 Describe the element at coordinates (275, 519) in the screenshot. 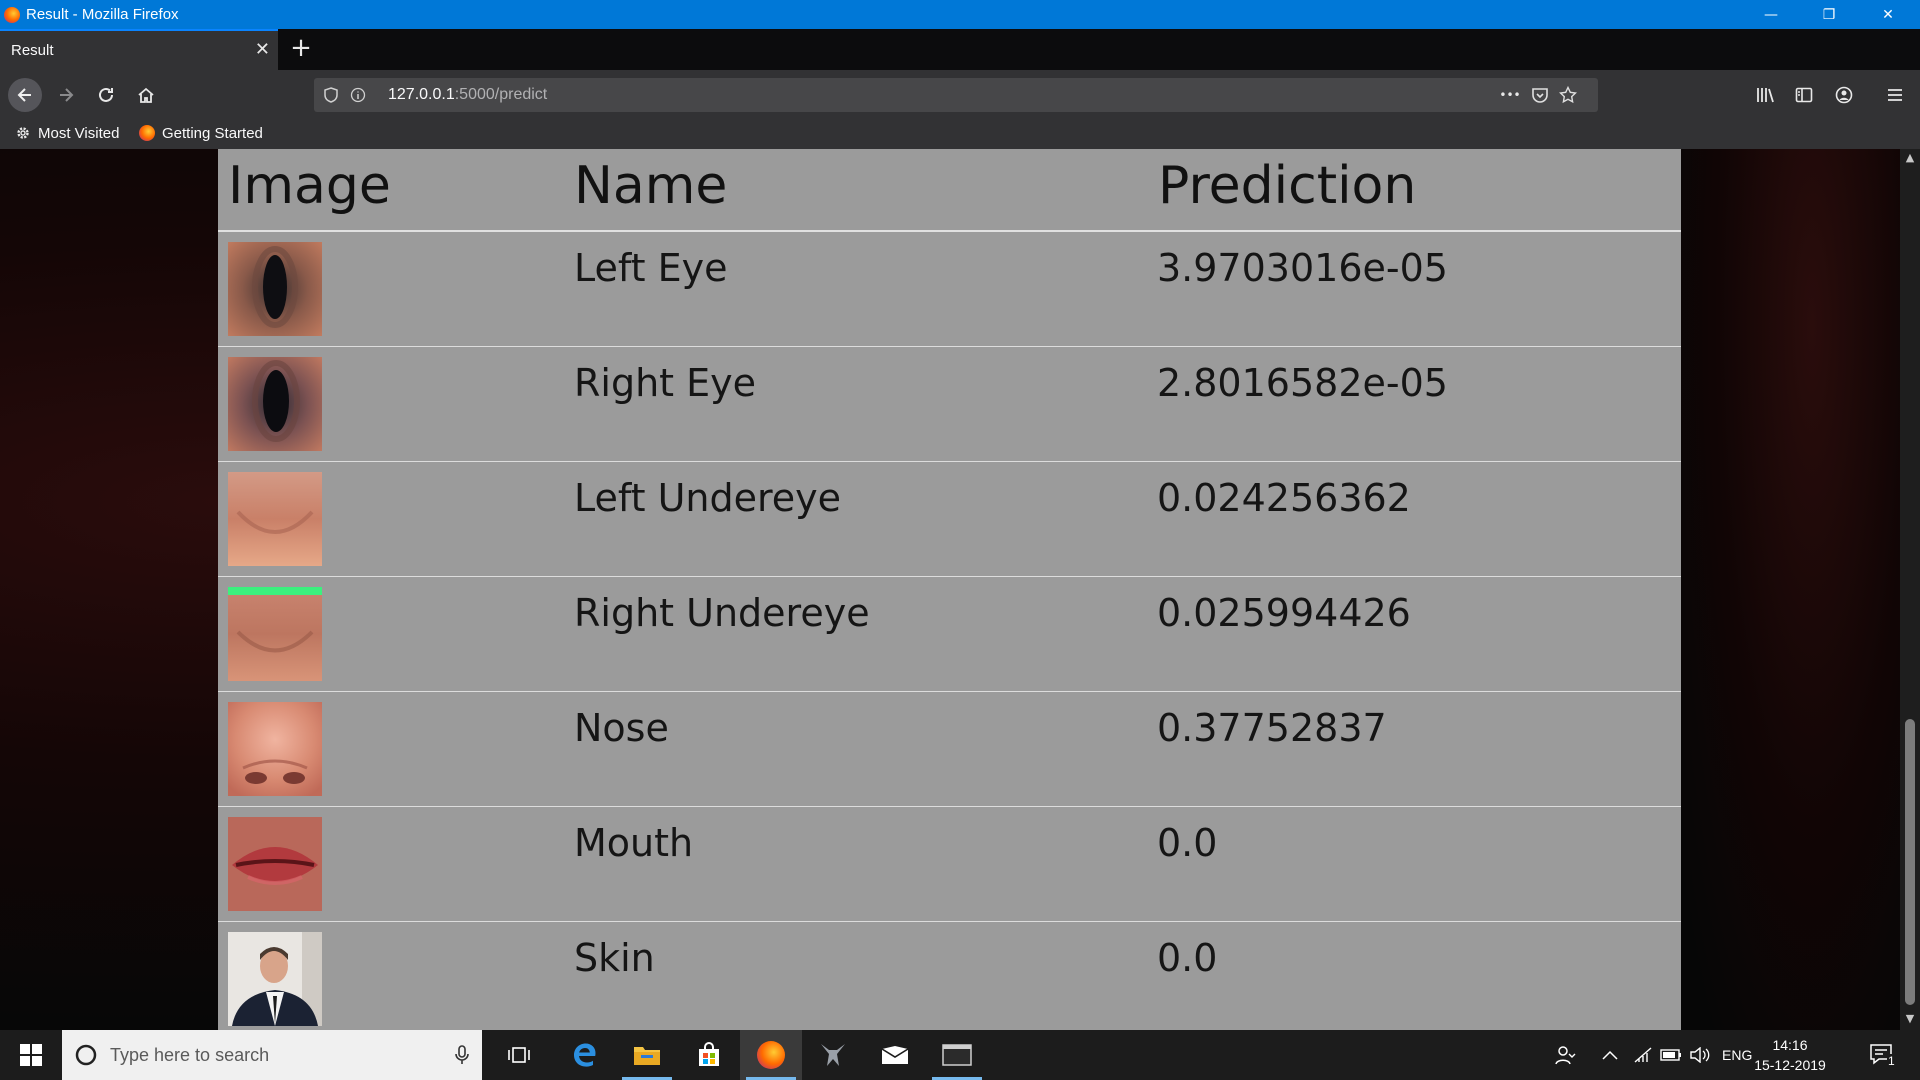

I see `left-undereye-thumbnail` at that location.